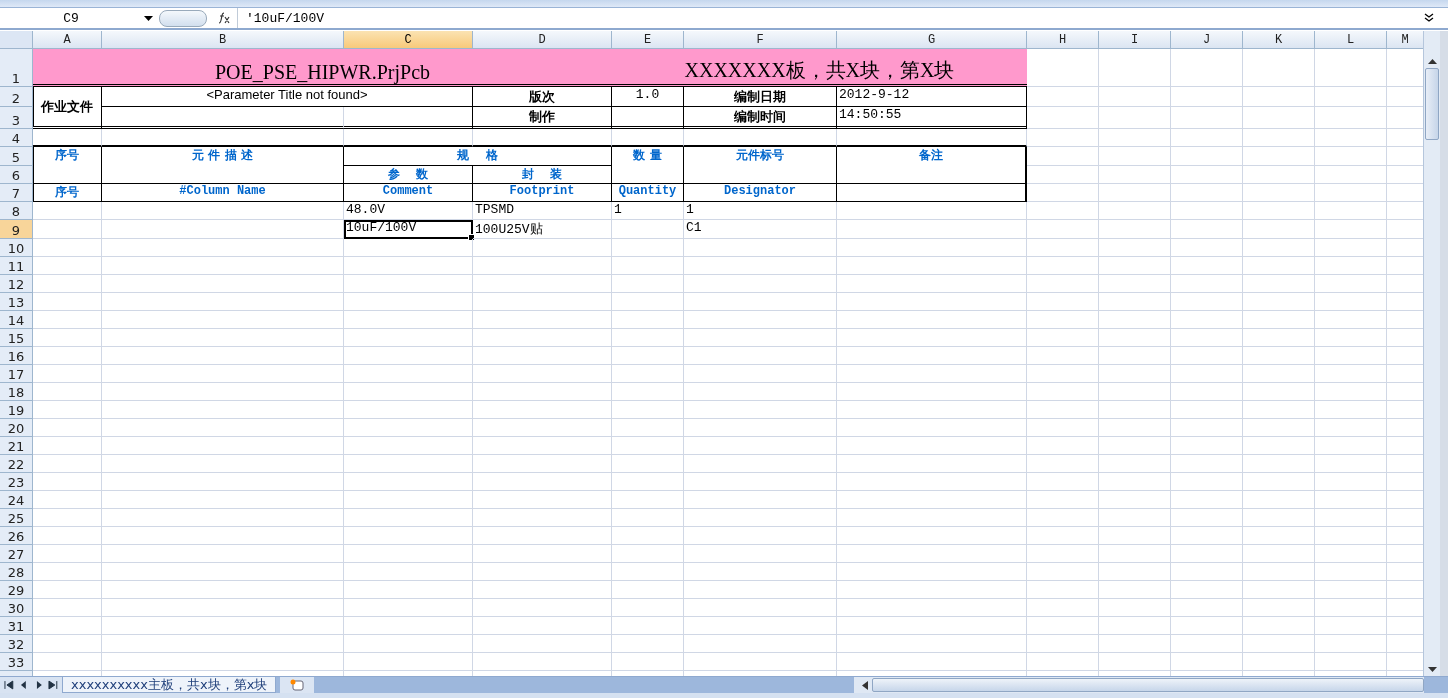 Image resolution: width=1448 pixels, height=698 pixels. Describe the element at coordinates (874, 94) in the screenshot. I see `table-cell: 2012-9-12` at that location.